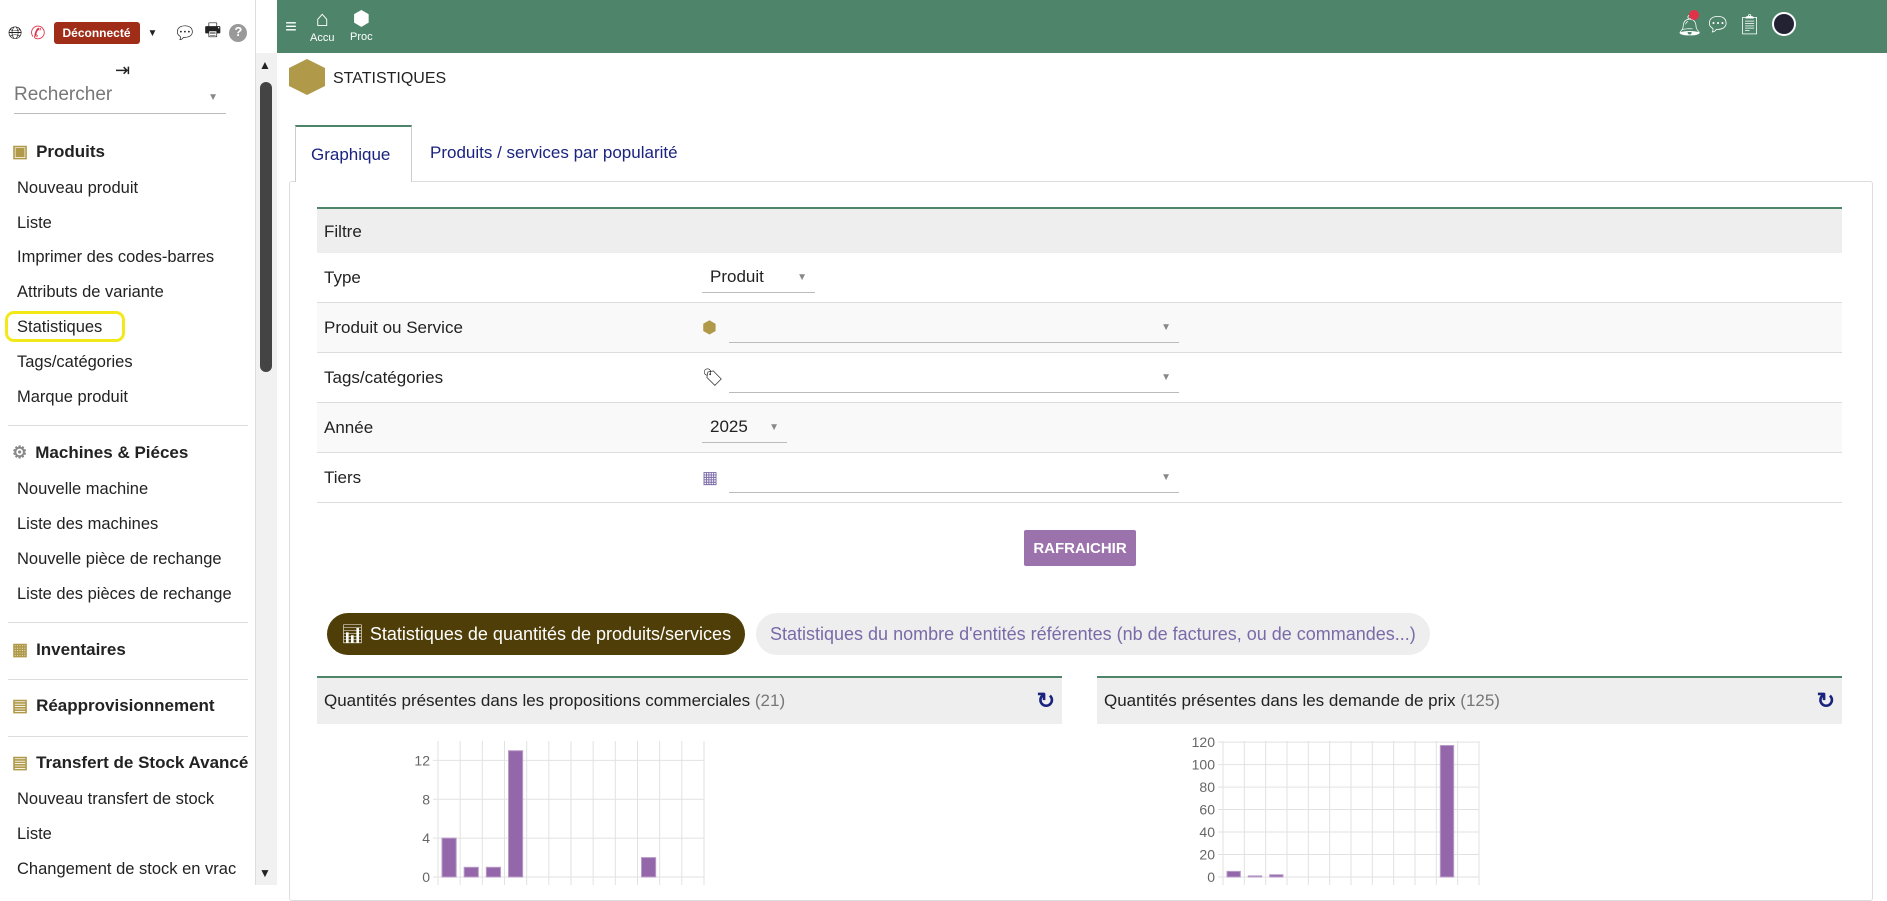 The width and height of the screenshot is (1887, 901). Describe the element at coordinates (266, 227) in the screenshot. I see `scrollbar-thumb` at that location.